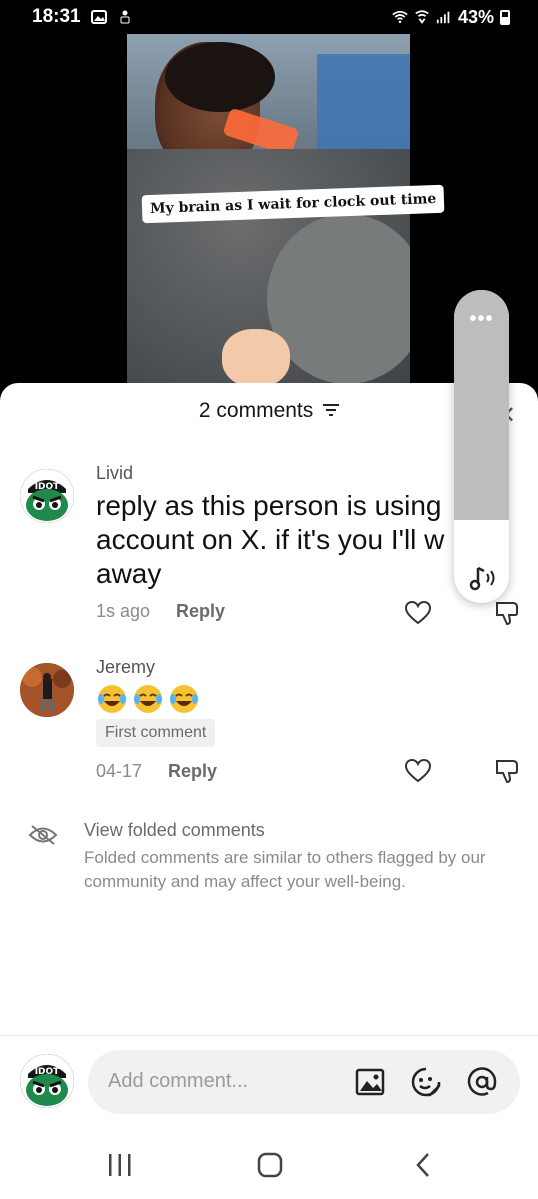 The width and height of the screenshot is (538, 1199). Describe the element at coordinates (47, 690) in the screenshot. I see `avatar` at that location.